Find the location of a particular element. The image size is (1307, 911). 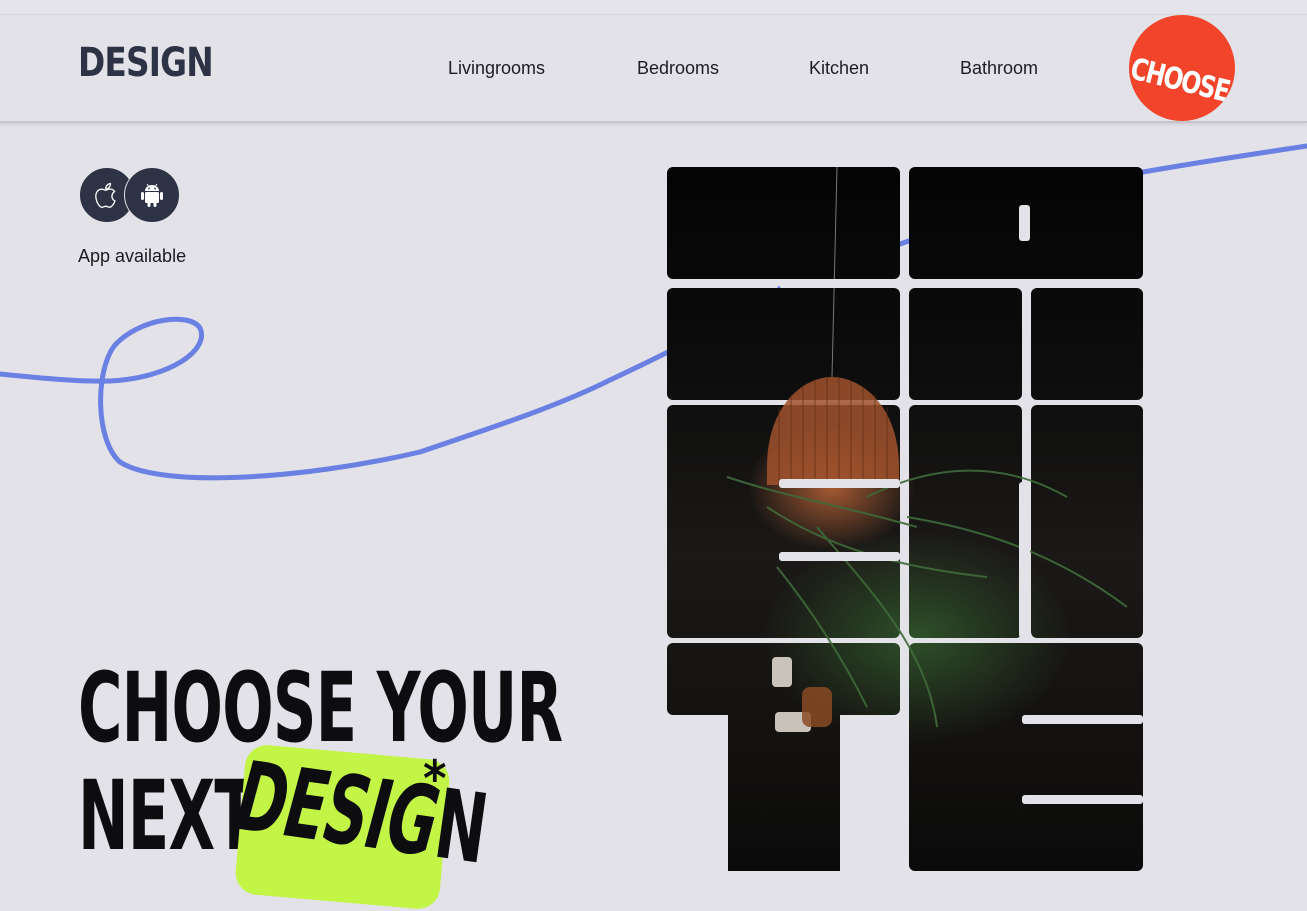

android-icon is located at coordinates (152, 195).